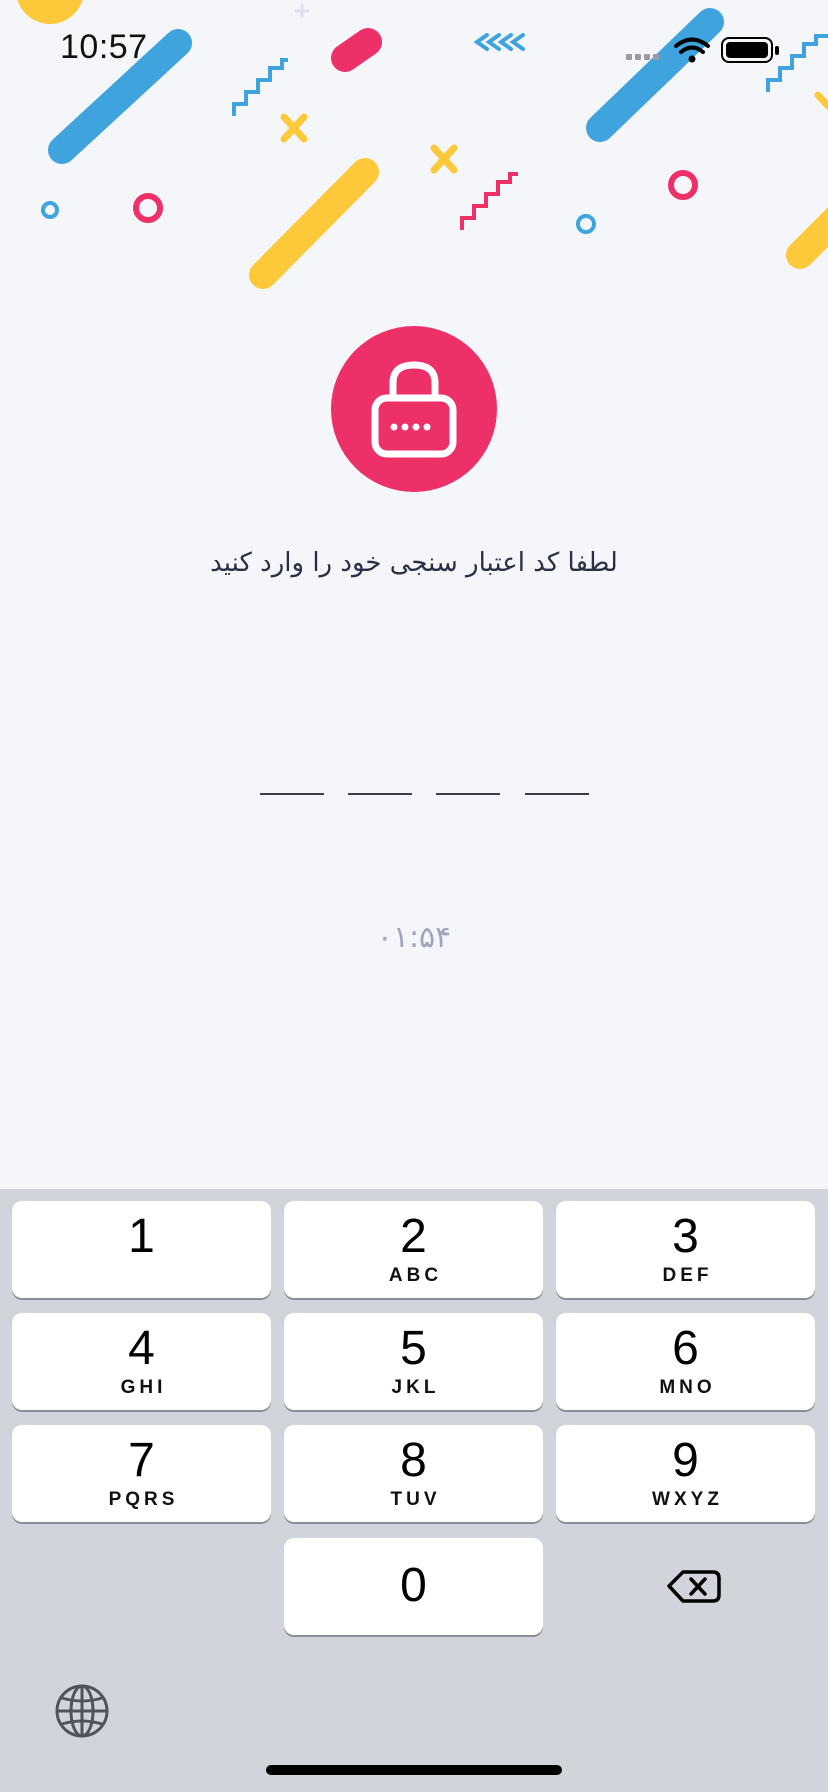 Image resolution: width=828 pixels, height=1792 pixels. I want to click on status-time: 10:57, so click(104, 47).